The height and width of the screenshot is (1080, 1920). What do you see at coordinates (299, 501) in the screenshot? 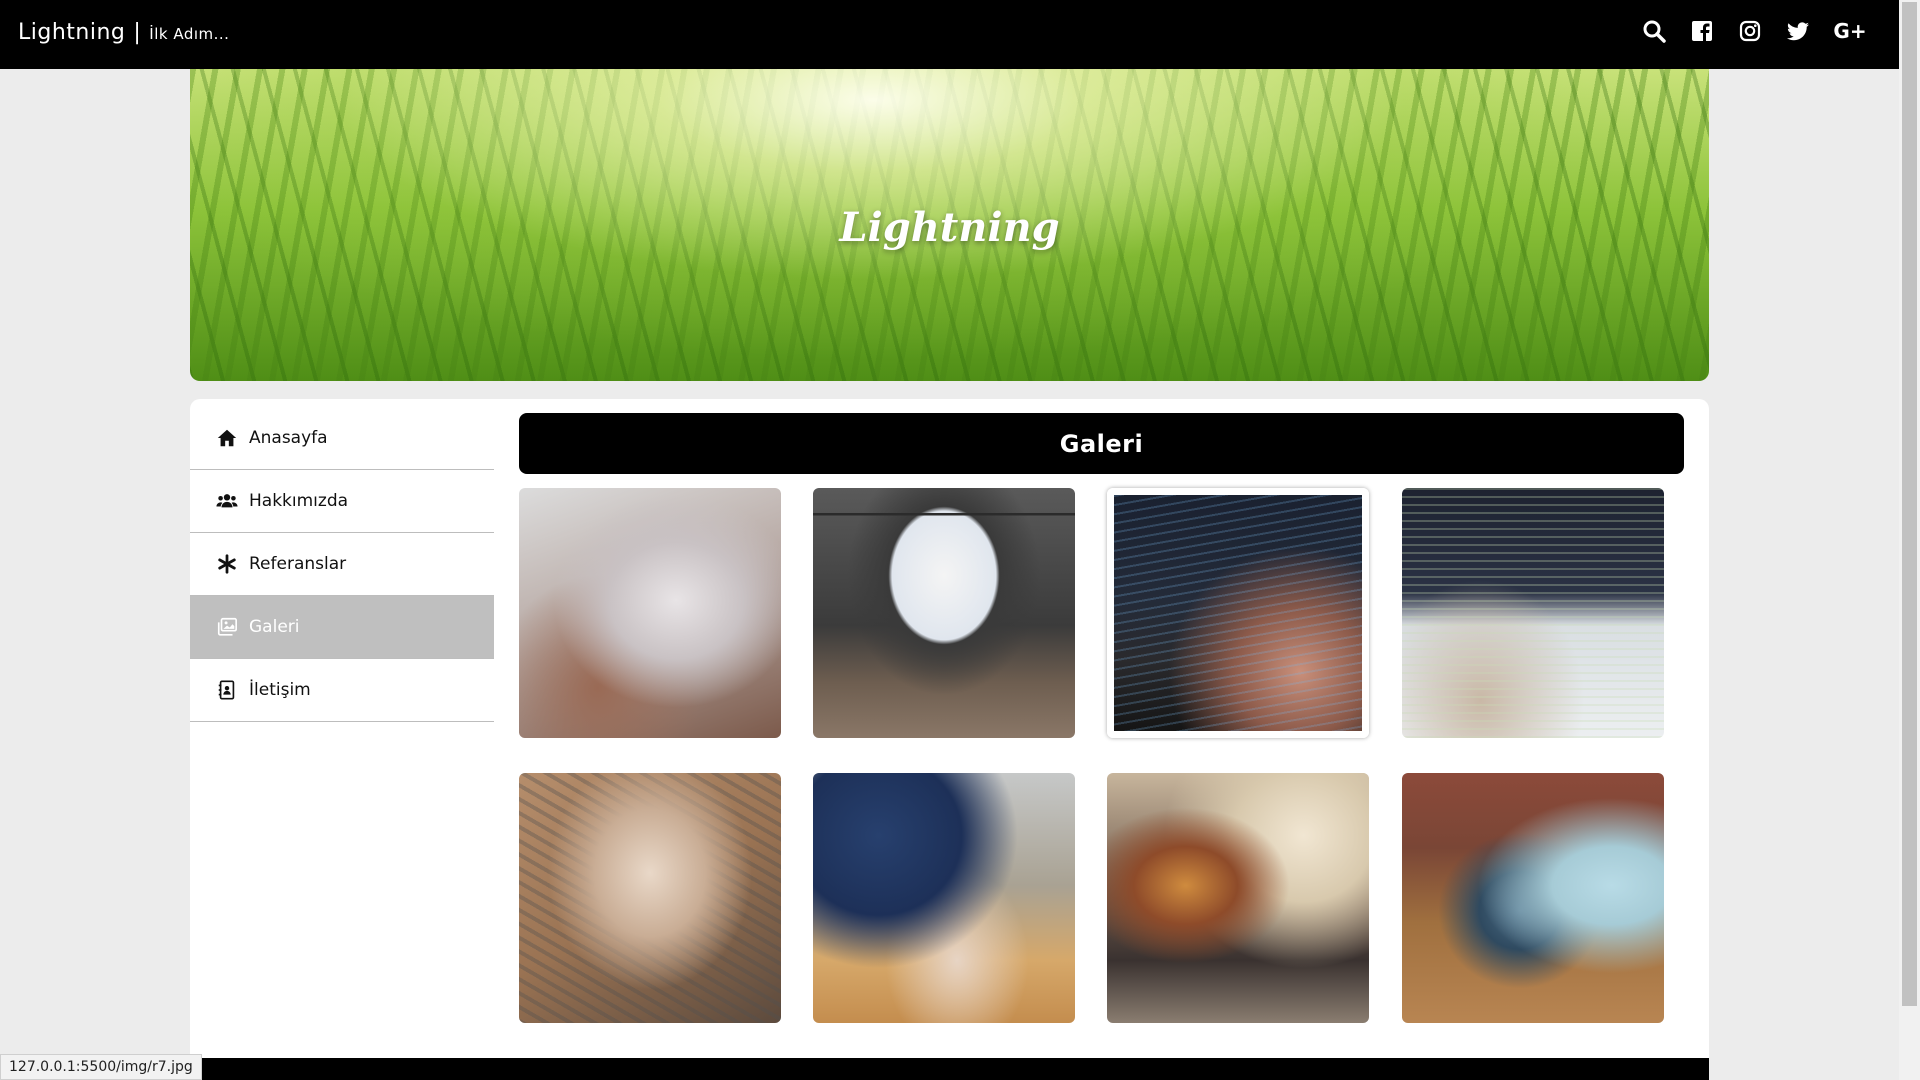
I see `sidebar-item-label: Hakkımızda` at bounding box center [299, 501].